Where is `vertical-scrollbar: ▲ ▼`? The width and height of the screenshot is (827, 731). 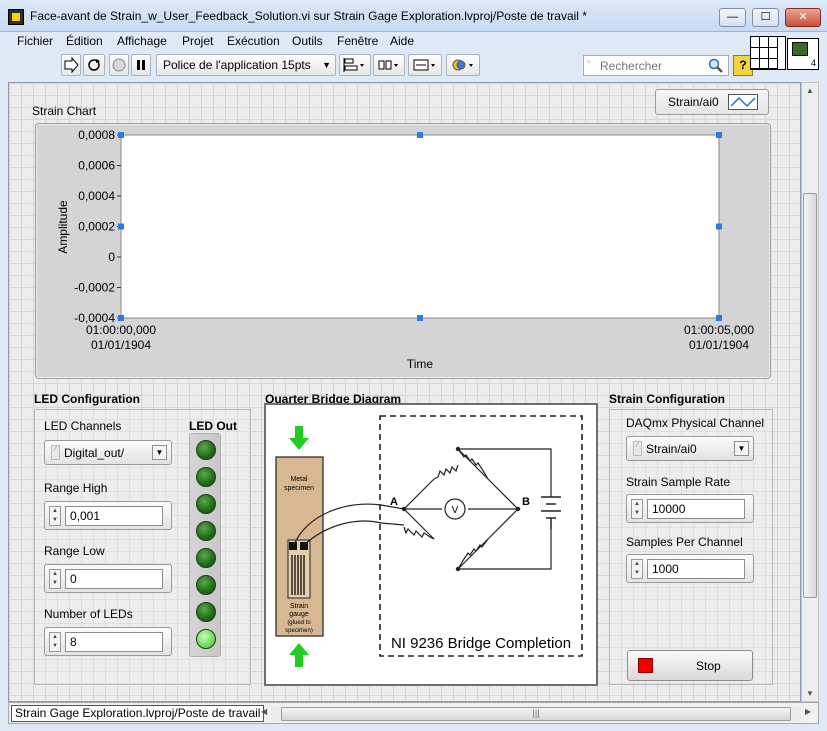
vertical-scrollbar: ▲ ▼ is located at coordinates (810, 392).